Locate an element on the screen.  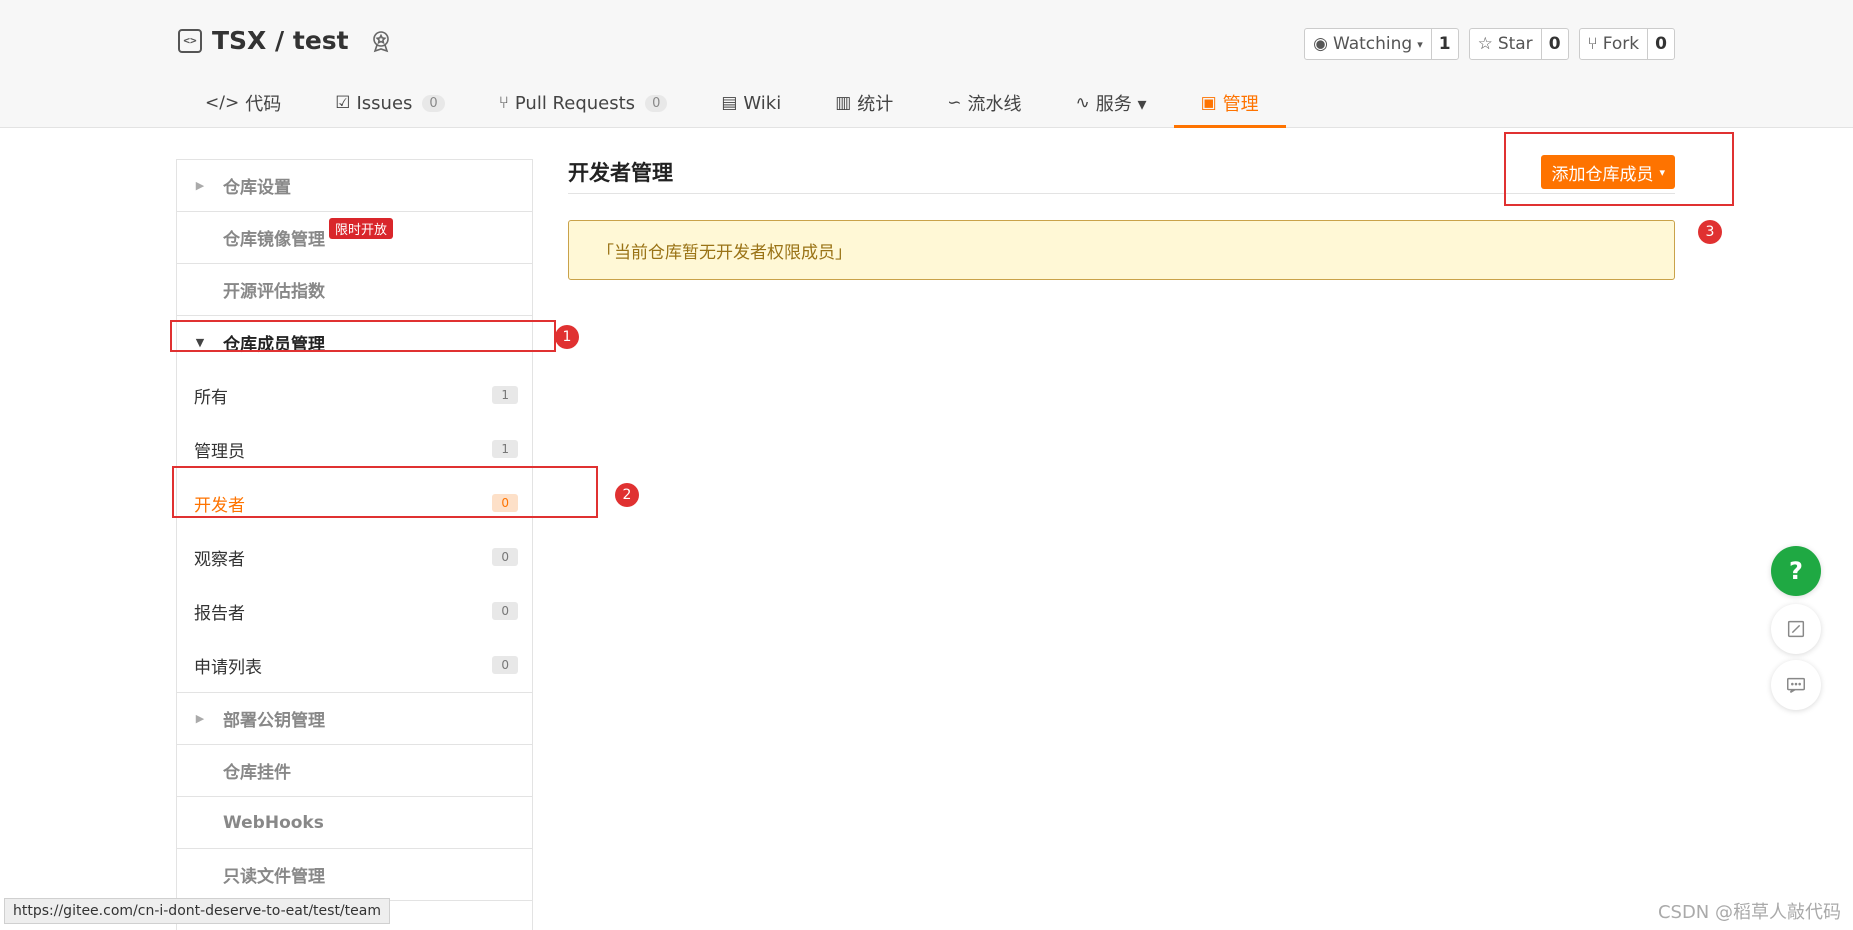
caret-down-icon: ▾ is located at coordinates (1420, 44).